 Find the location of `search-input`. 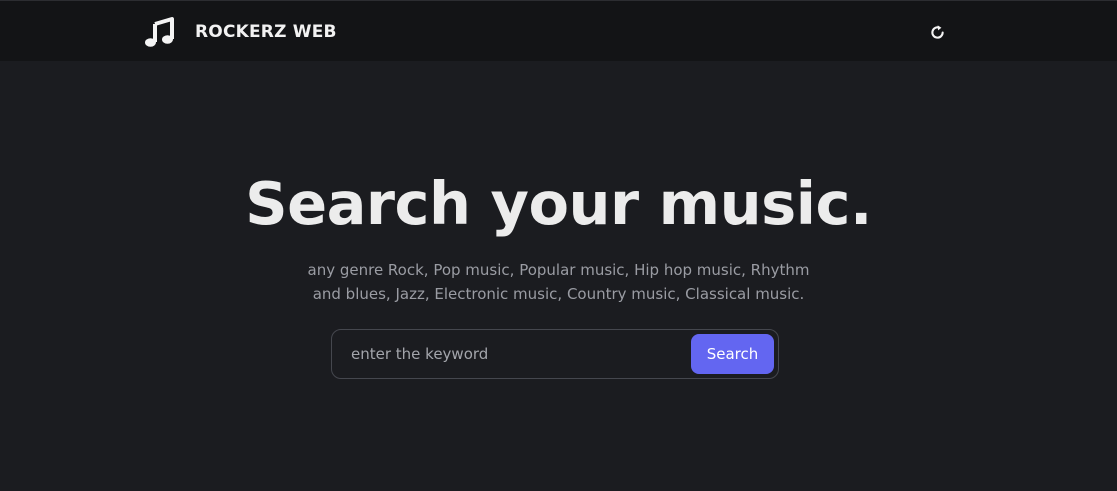

search-input is located at coordinates (521, 354).